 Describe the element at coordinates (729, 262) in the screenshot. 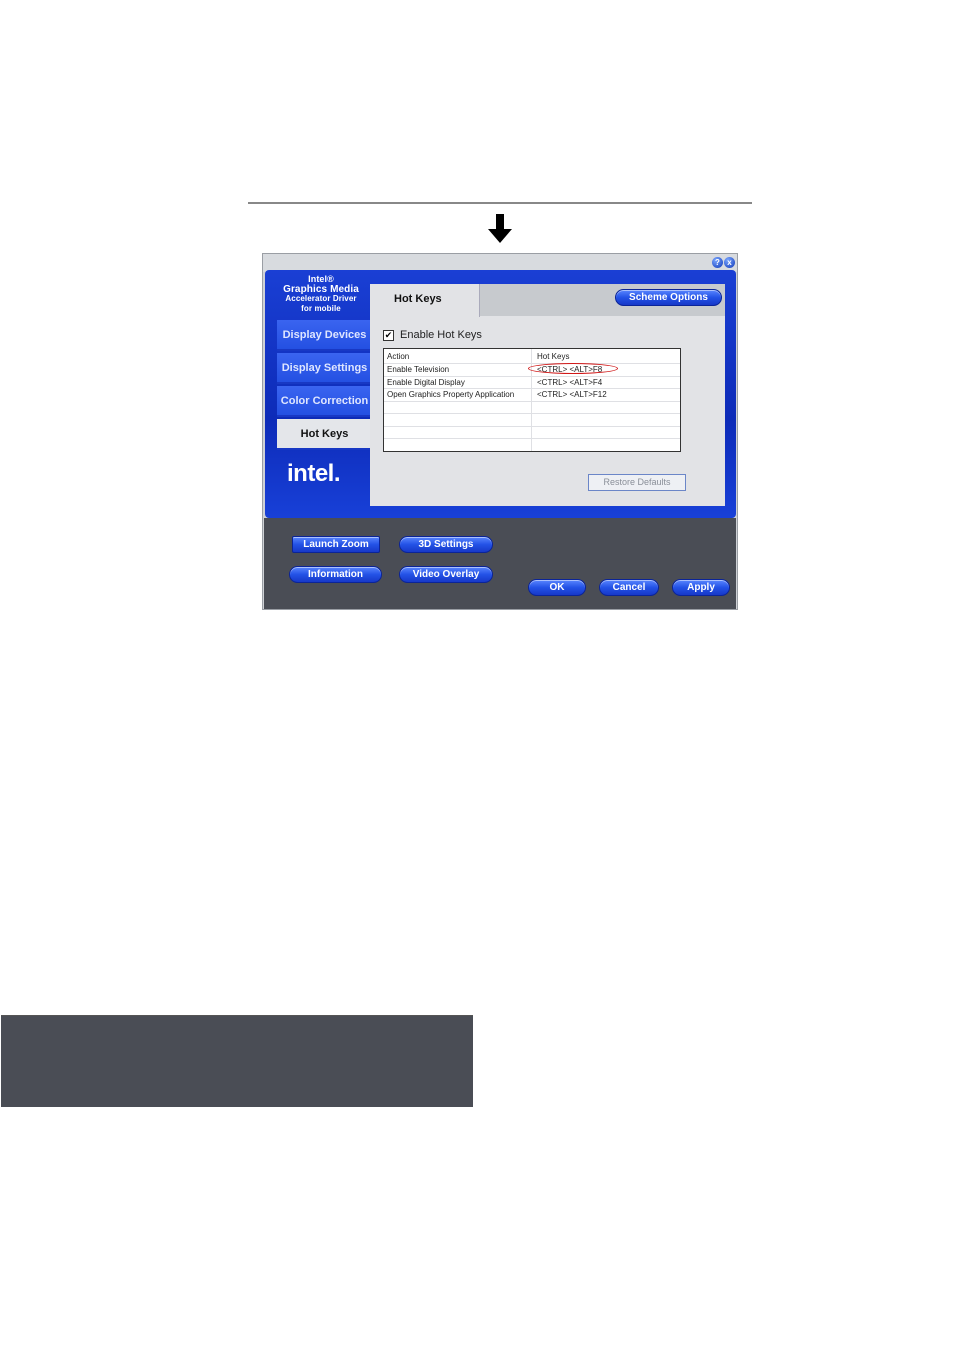

I see `close-icon: x` at that location.